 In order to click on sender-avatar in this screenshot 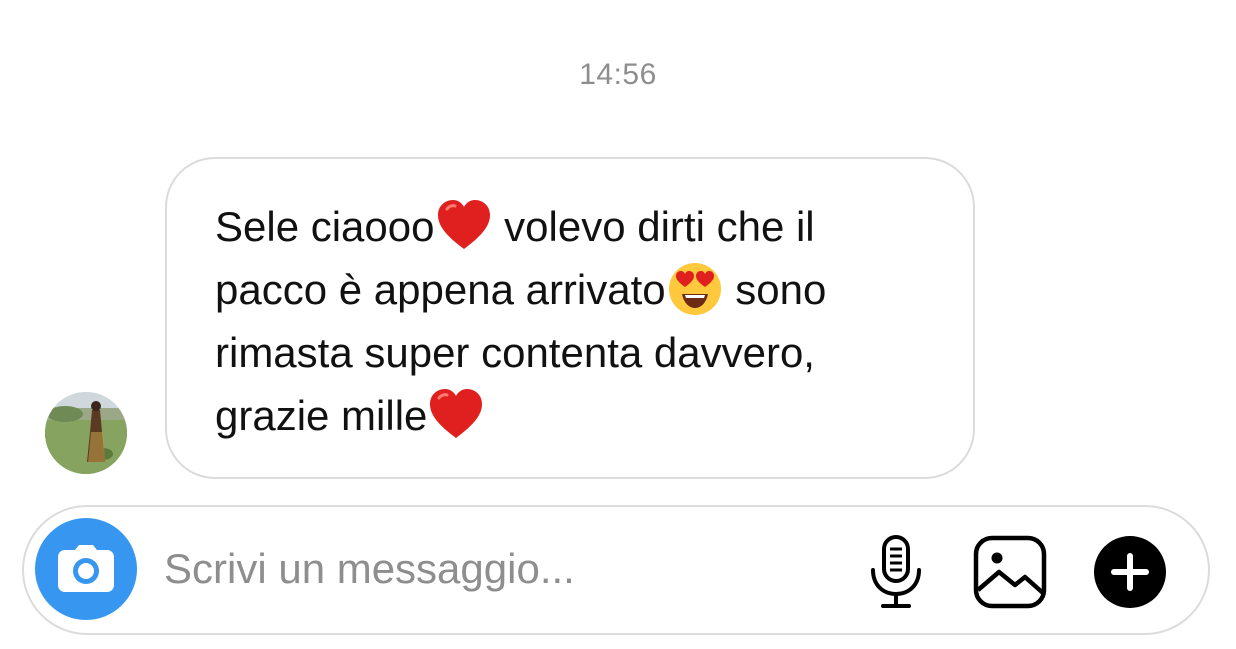, I will do `click(86, 433)`.